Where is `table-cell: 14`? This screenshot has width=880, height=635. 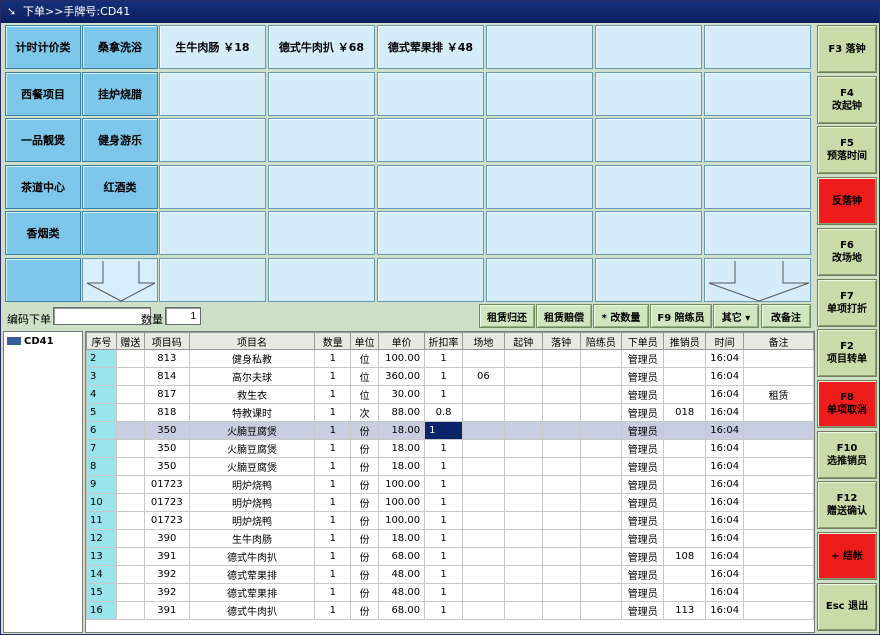 table-cell: 14 is located at coordinates (101, 574).